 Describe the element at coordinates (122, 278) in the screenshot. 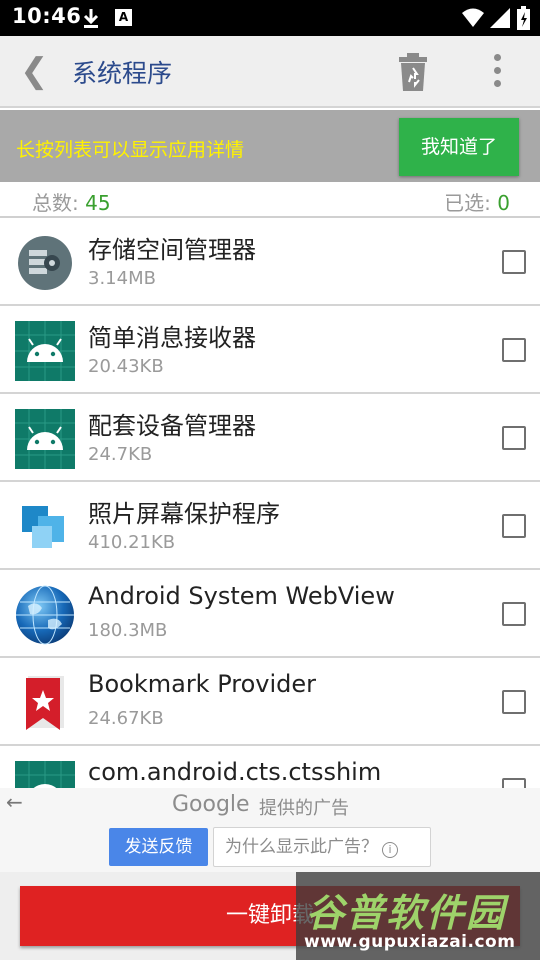

I see `app-size: 3.14MB` at that location.